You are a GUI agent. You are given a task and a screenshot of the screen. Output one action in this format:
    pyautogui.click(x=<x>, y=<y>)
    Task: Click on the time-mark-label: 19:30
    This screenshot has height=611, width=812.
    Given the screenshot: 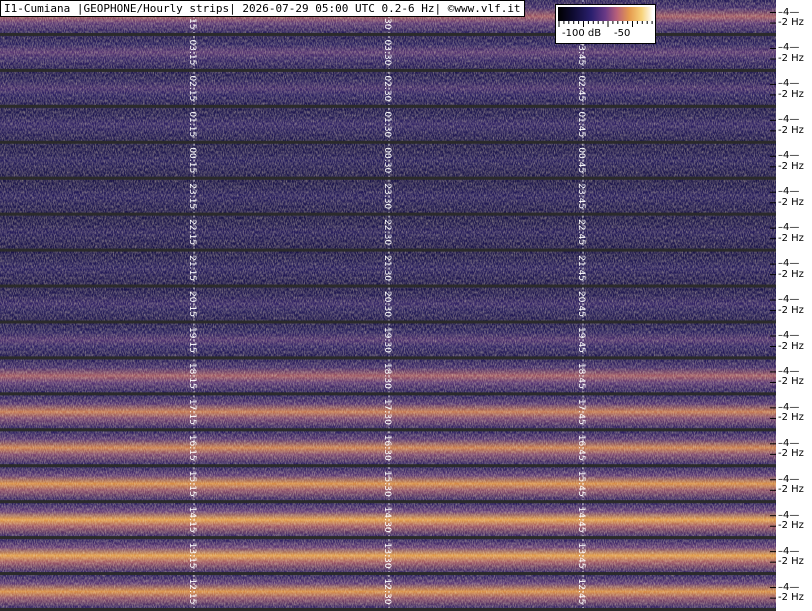 What is the action you would take?
    pyautogui.click(x=387, y=340)
    